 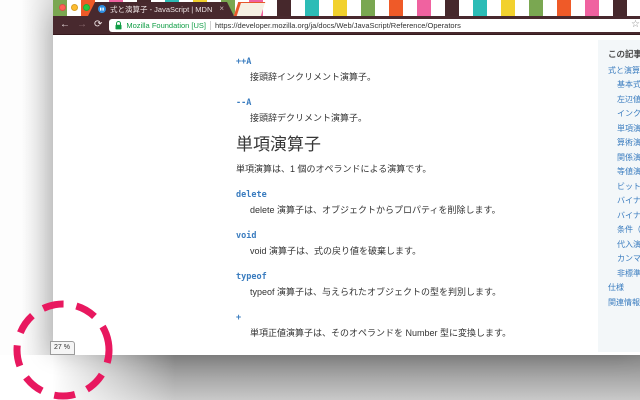 What do you see at coordinates (628, 128) in the screenshot?
I see `toc-link: 単項演算子` at bounding box center [628, 128].